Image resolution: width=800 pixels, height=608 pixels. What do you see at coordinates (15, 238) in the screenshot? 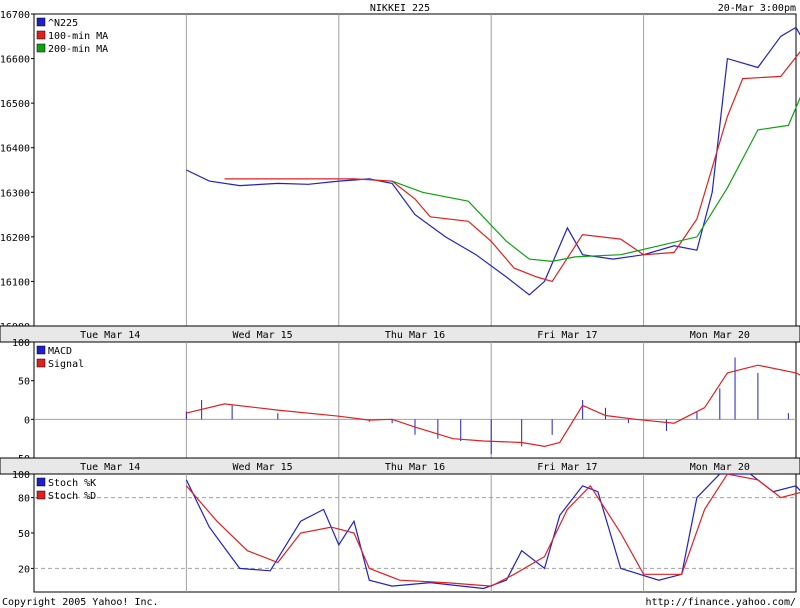
I see `y-tick-label: 16200` at bounding box center [15, 238].